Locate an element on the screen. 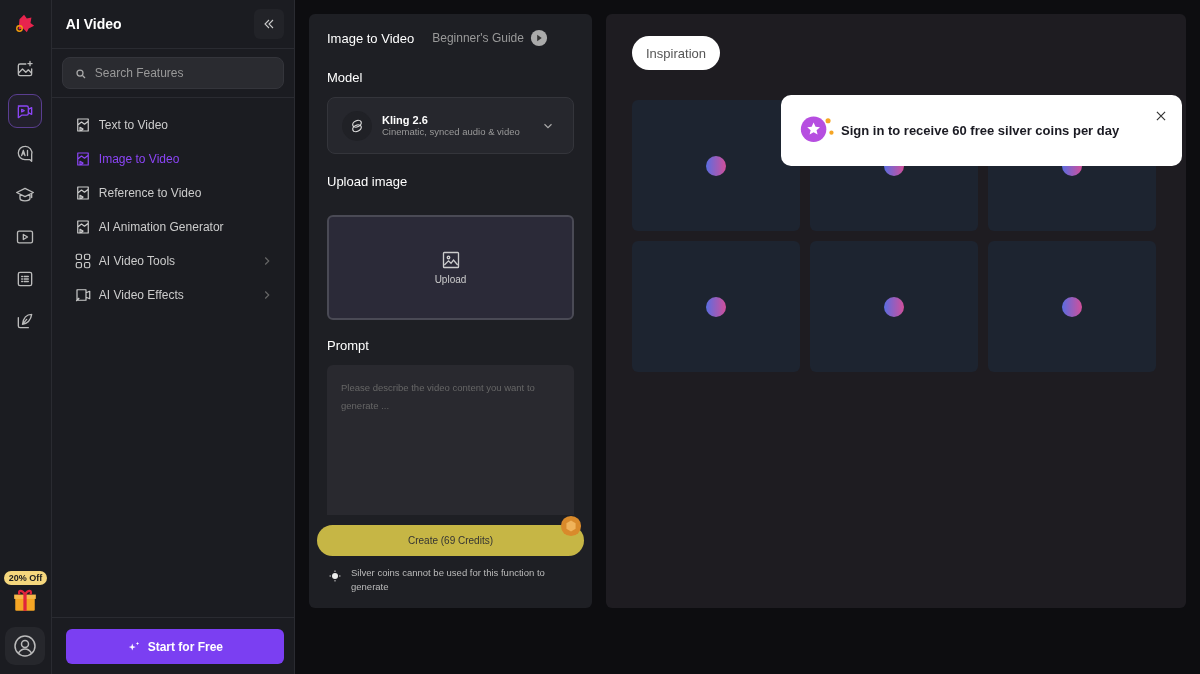  guide-link: Beginner's Guide is located at coordinates (490, 38).